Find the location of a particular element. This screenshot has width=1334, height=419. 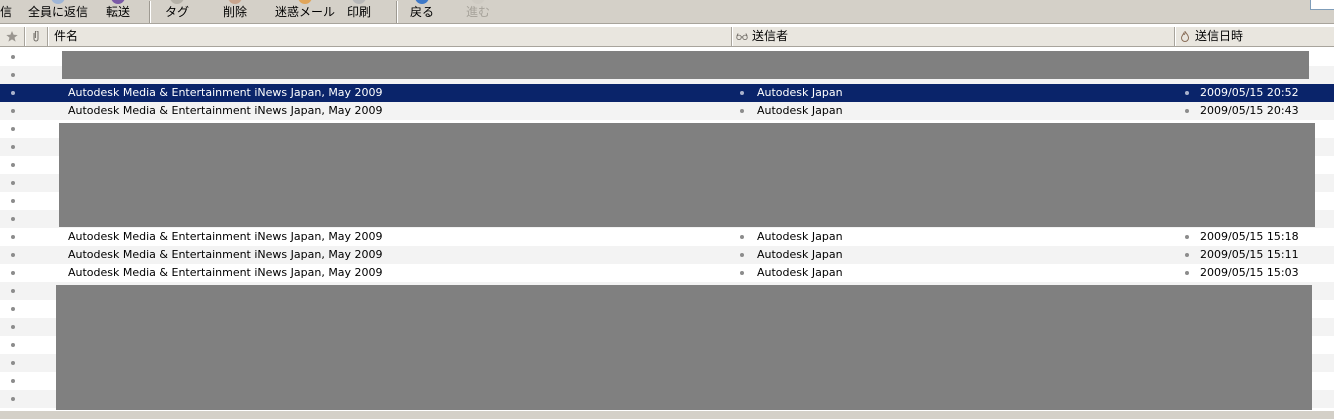

redacted-block is located at coordinates (685, 65).